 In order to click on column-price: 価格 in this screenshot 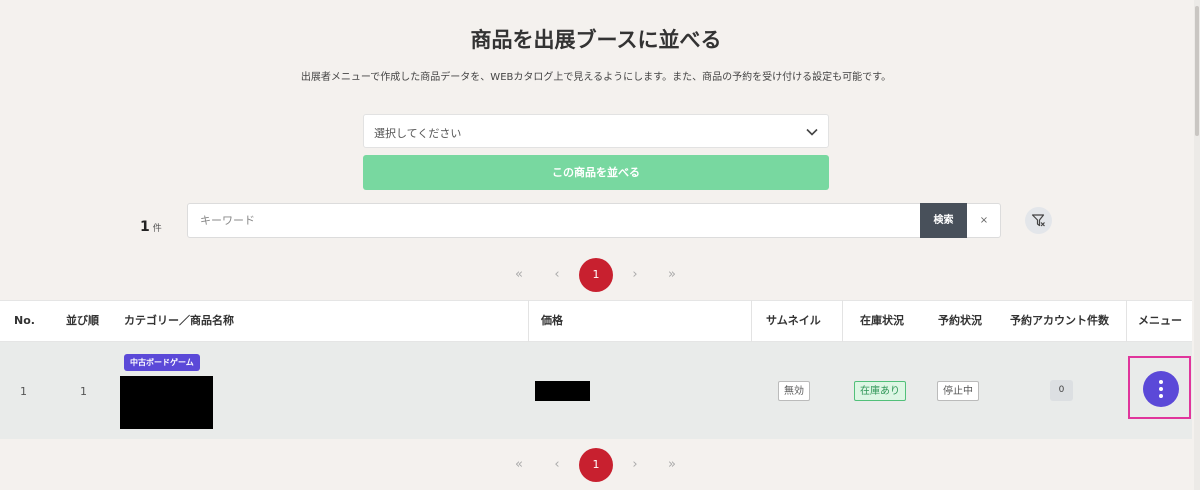, I will do `click(552, 321)`.